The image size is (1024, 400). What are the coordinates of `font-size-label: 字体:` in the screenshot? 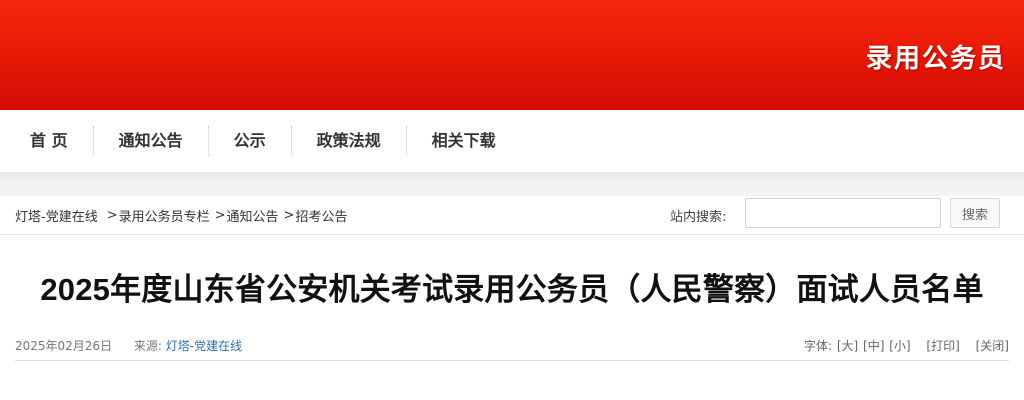 It's located at (817, 346).